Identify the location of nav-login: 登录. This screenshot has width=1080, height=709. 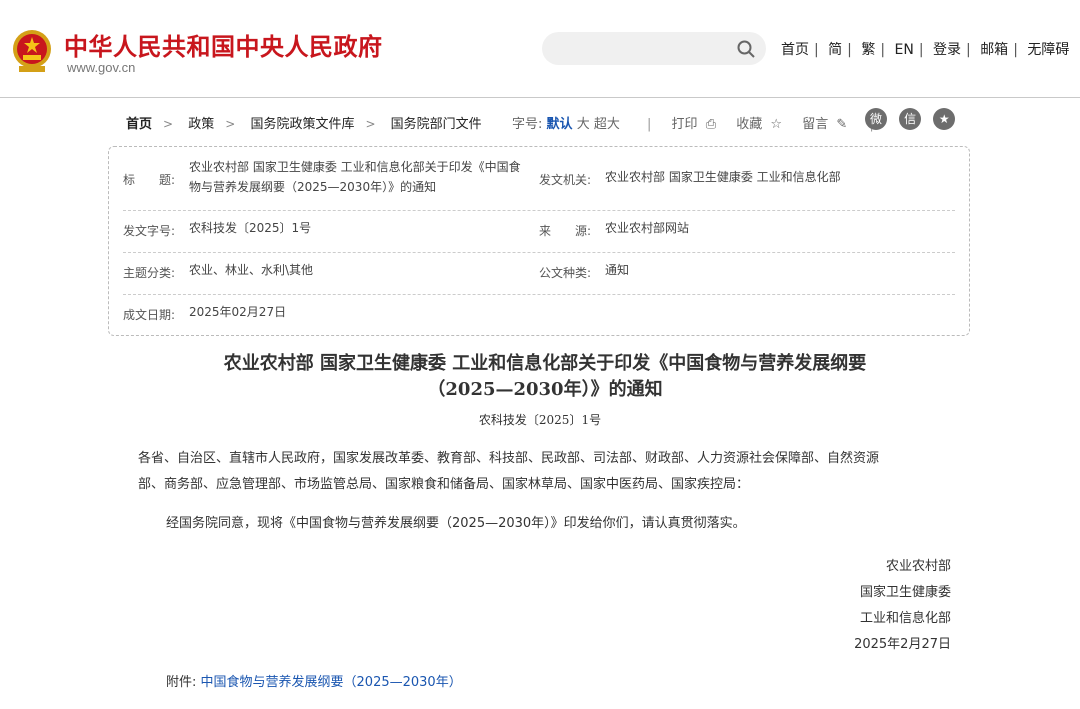
(947, 50).